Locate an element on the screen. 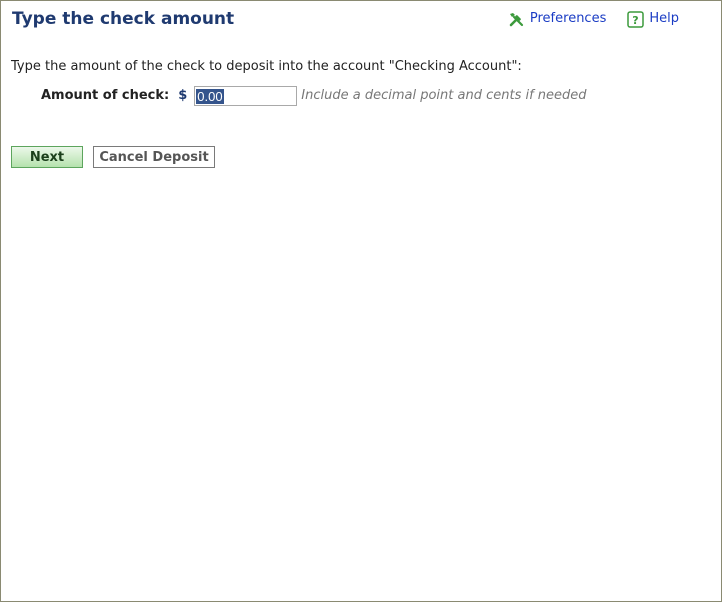 This screenshot has height=602, width=722. cancel-deposit-button: Cancel Deposit is located at coordinates (154, 157).